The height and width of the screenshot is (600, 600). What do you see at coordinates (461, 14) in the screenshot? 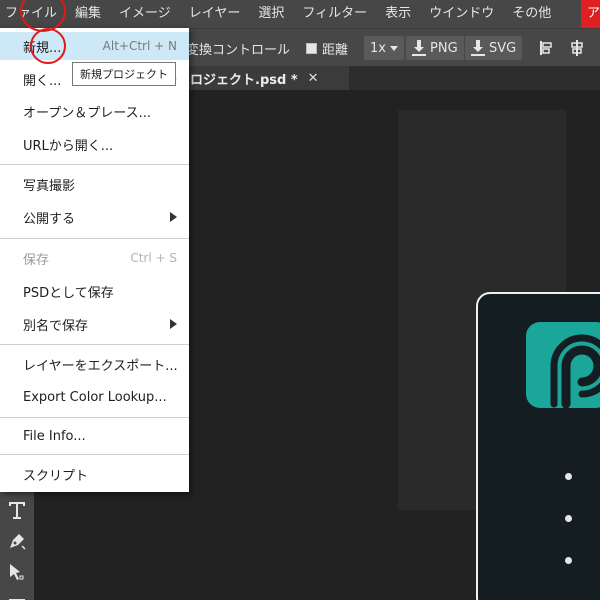
I see `menu-window: ウインドウ` at bounding box center [461, 14].